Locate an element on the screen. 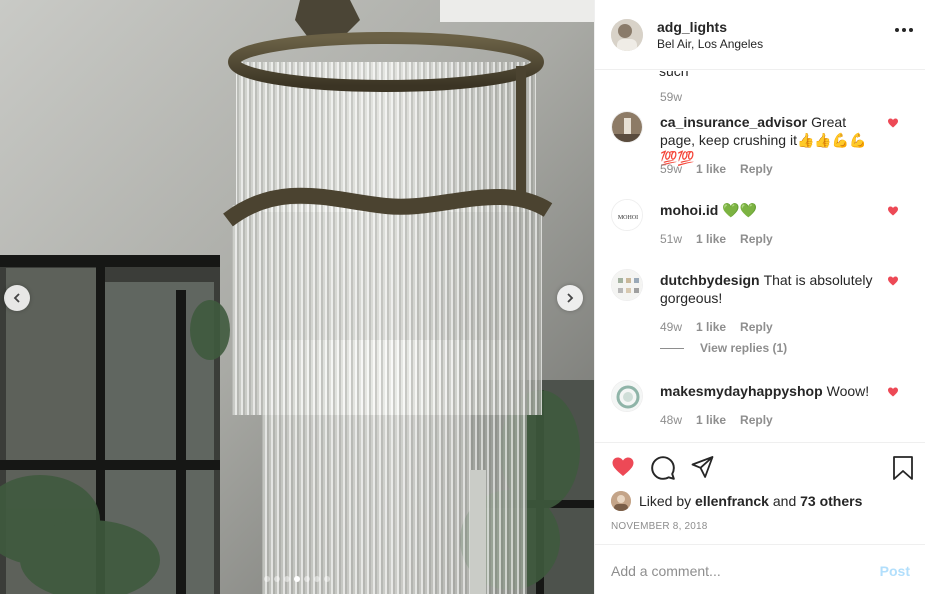 Image resolution: width=925 pixels, height=594 pixels. liked-by-user-link: ellenfranck is located at coordinates (732, 501).